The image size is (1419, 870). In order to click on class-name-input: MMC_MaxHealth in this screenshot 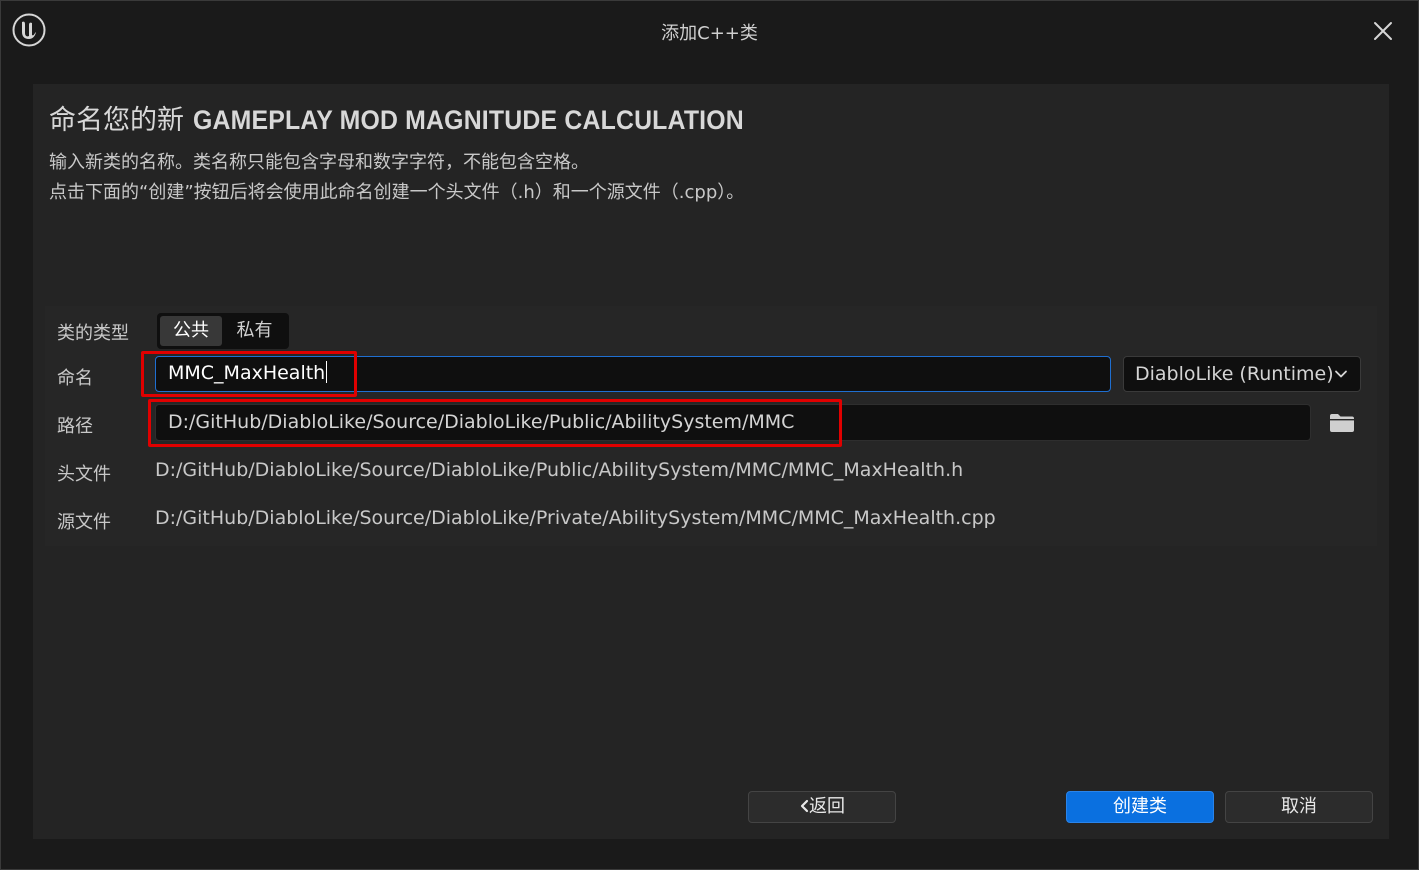, I will do `click(633, 374)`.